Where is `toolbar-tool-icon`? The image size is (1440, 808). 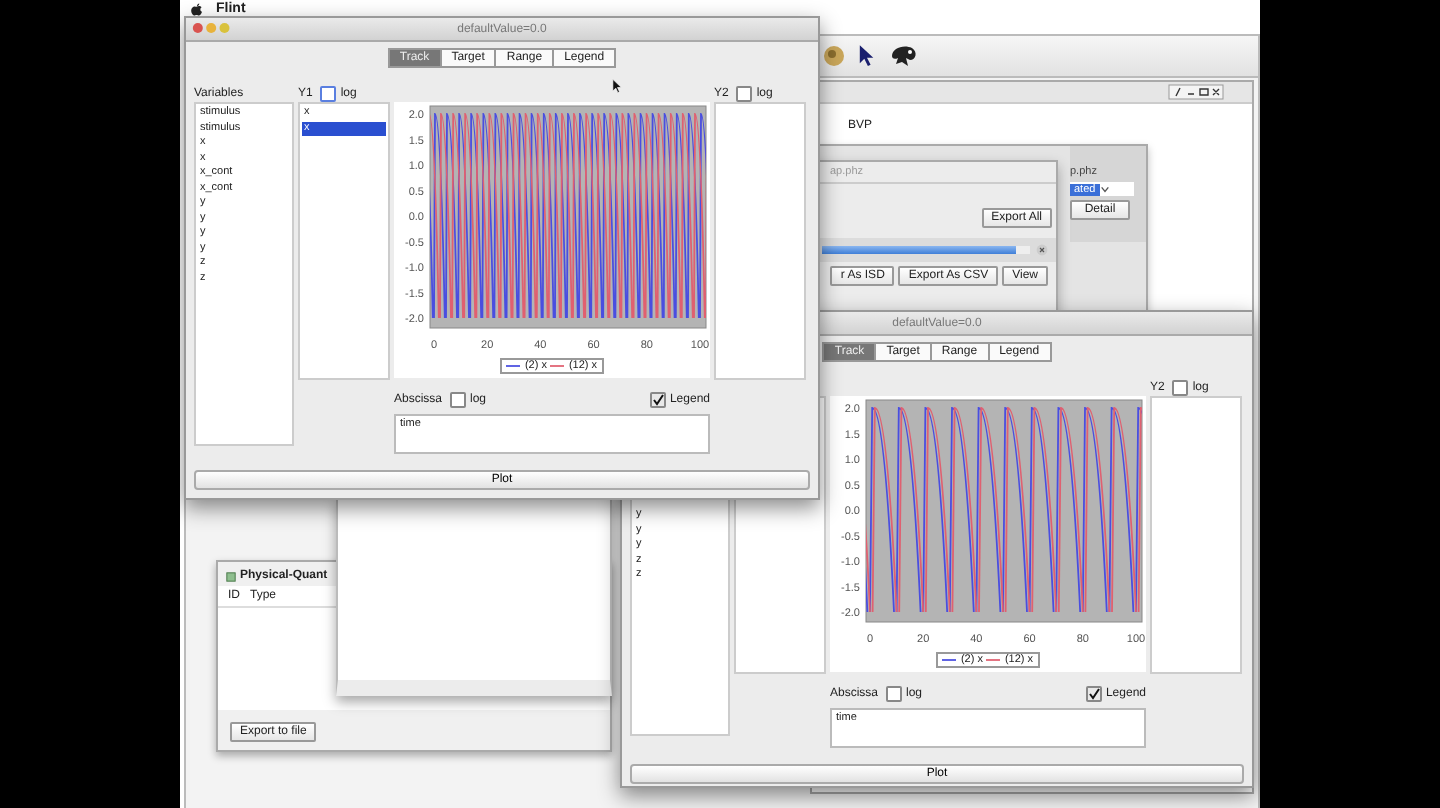
toolbar-tool-icon is located at coordinates (834, 56).